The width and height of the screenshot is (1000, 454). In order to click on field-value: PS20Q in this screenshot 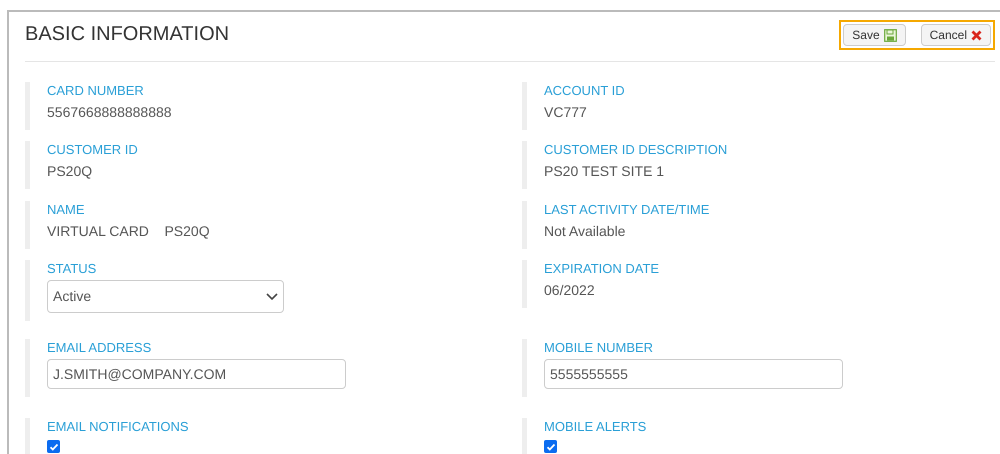, I will do `click(69, 171)`.